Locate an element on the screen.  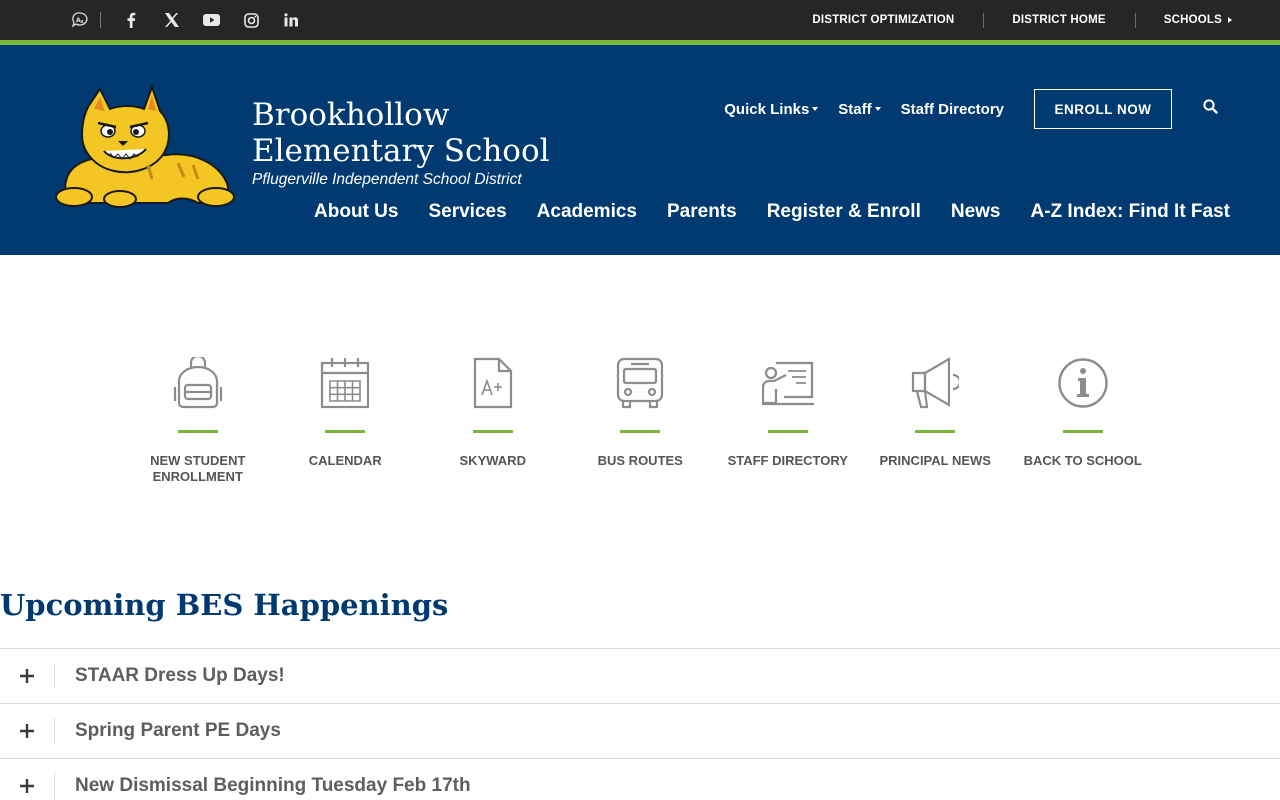
district-name: Pflugerville Independent School District is located at coordinates (387, 179).